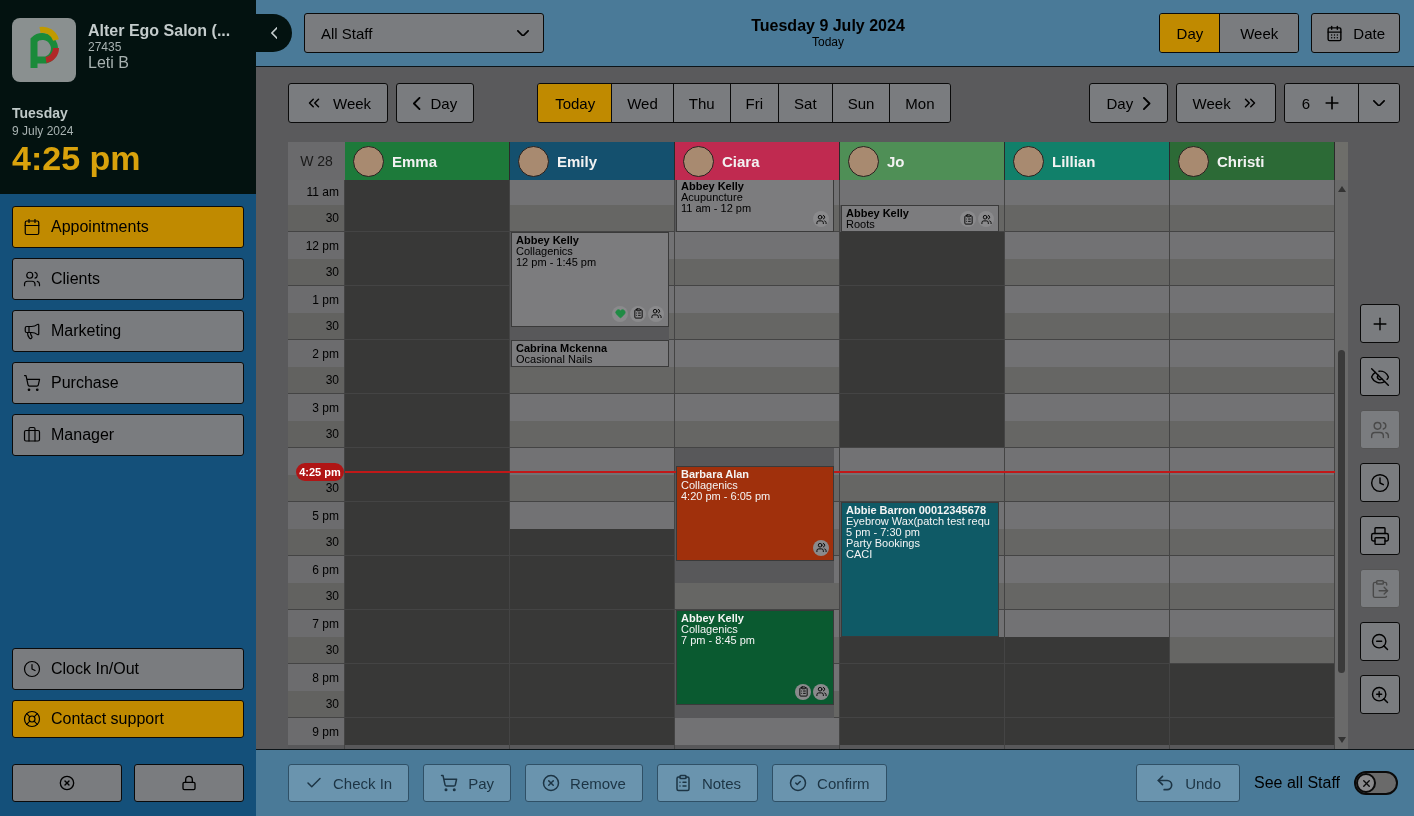  I want to click on nav-item: Clients, so click(128, 279).